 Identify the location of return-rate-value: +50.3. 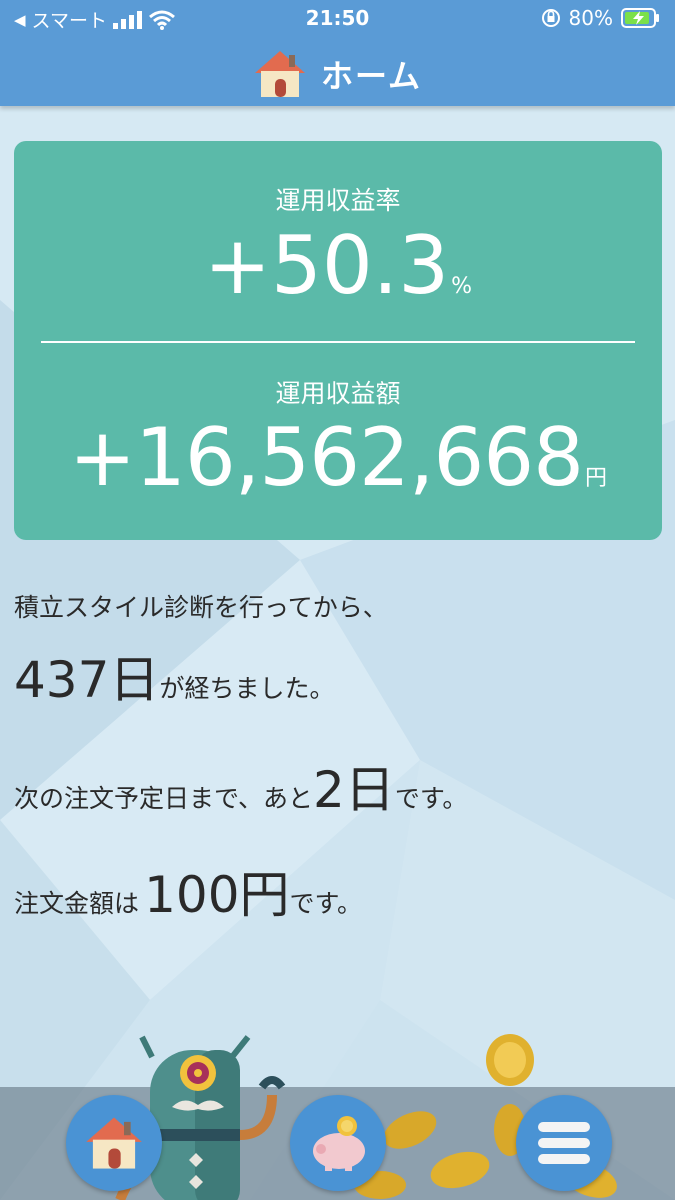
(326, 265).